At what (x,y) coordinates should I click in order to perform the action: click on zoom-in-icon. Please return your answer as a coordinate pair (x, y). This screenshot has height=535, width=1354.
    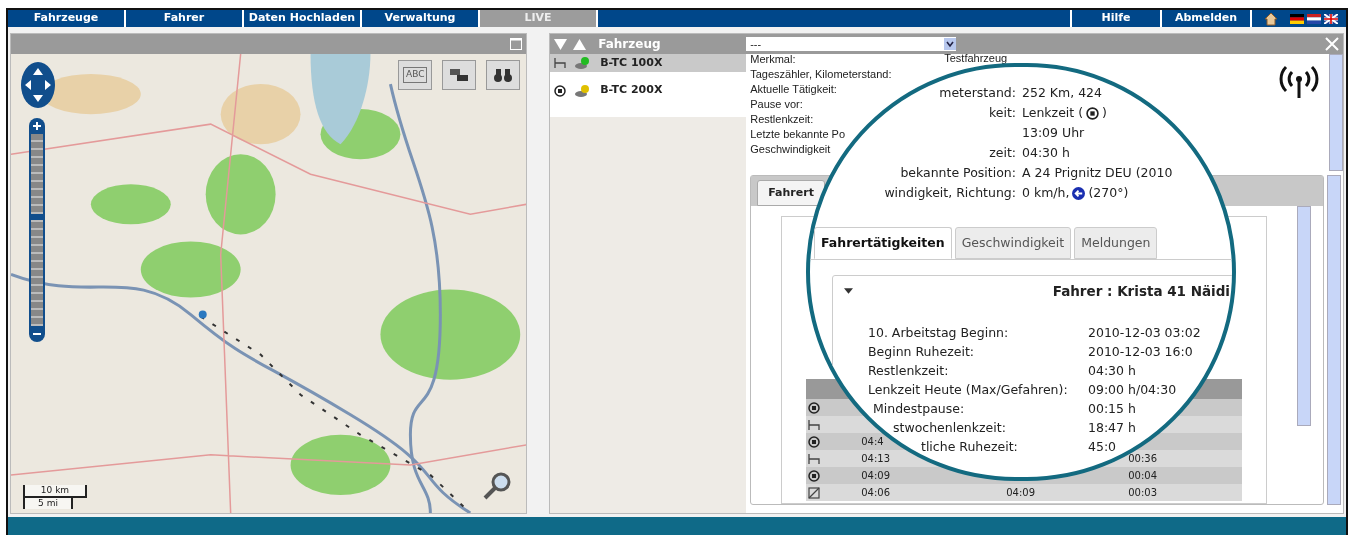
    Looking at the image, I should click on (37, 126).